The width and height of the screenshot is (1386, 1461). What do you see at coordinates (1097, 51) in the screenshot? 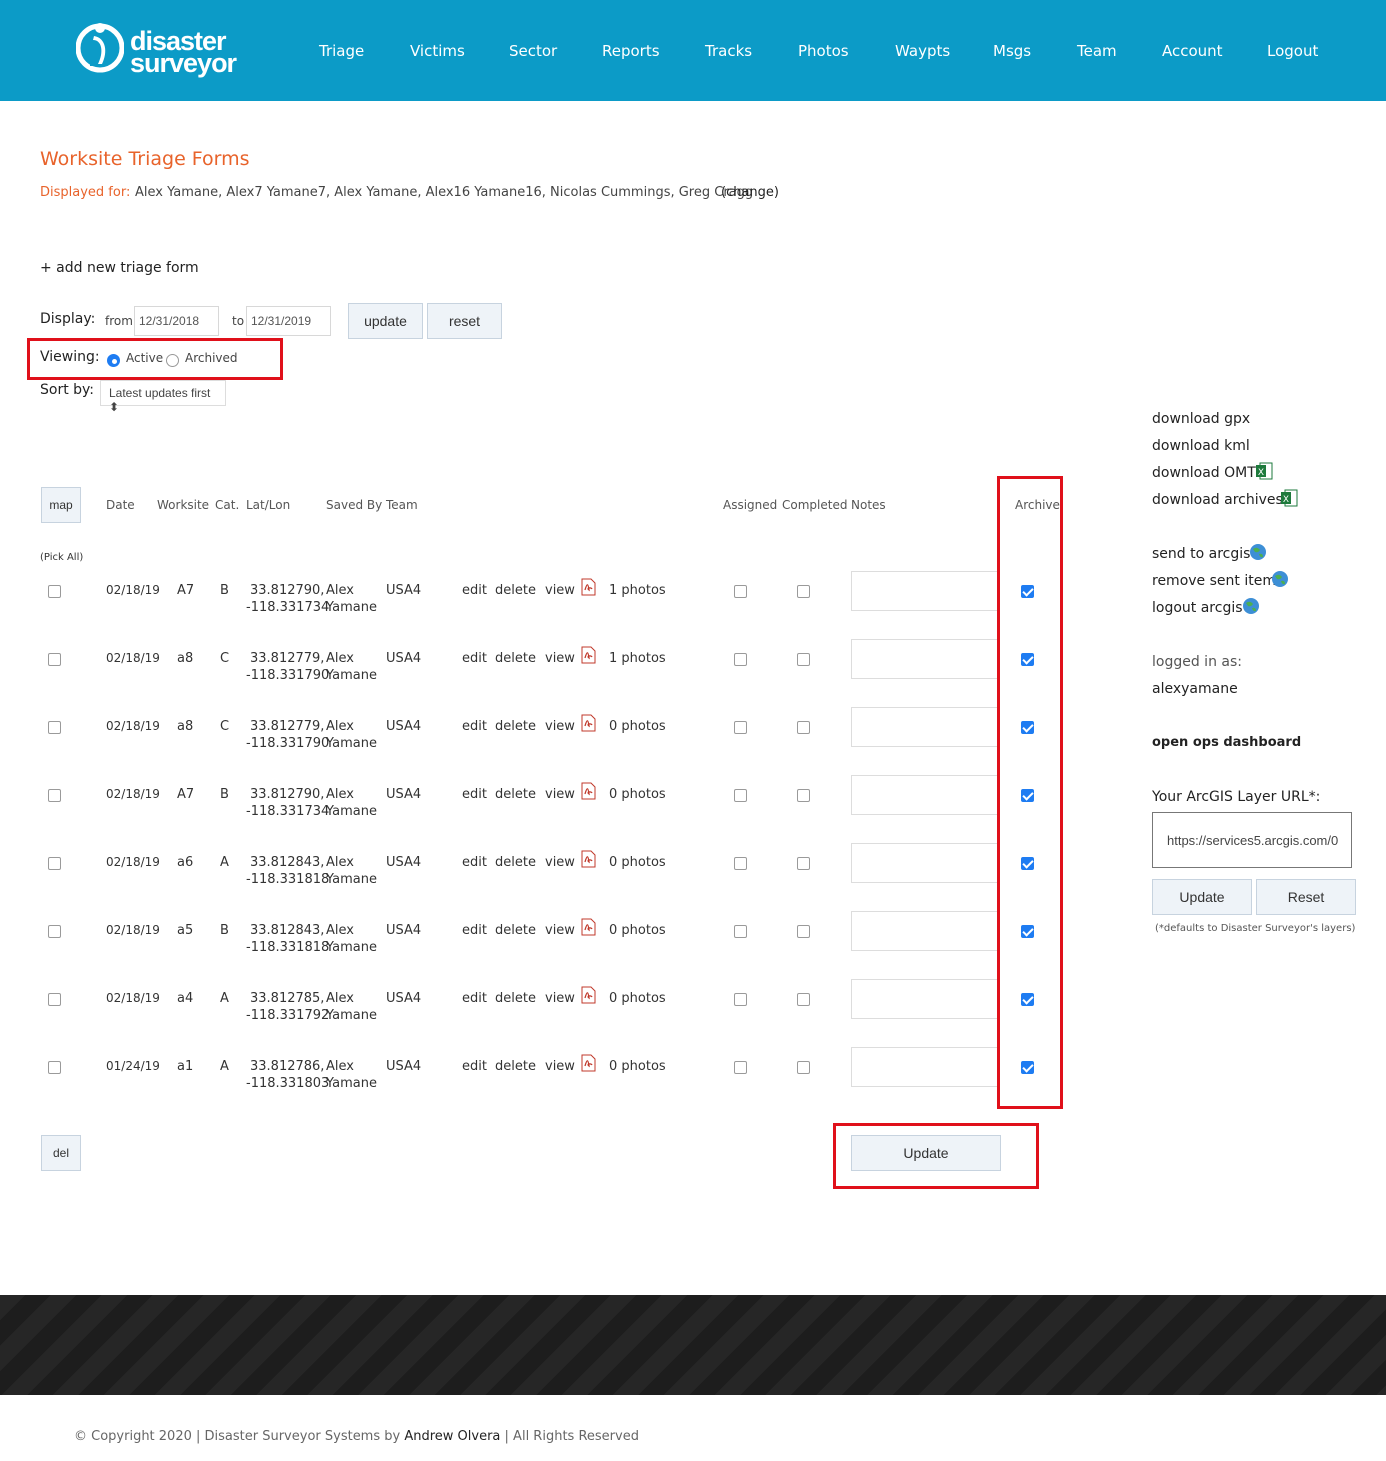
I see `nav-team: Team` at bounding box center [1097, 51].